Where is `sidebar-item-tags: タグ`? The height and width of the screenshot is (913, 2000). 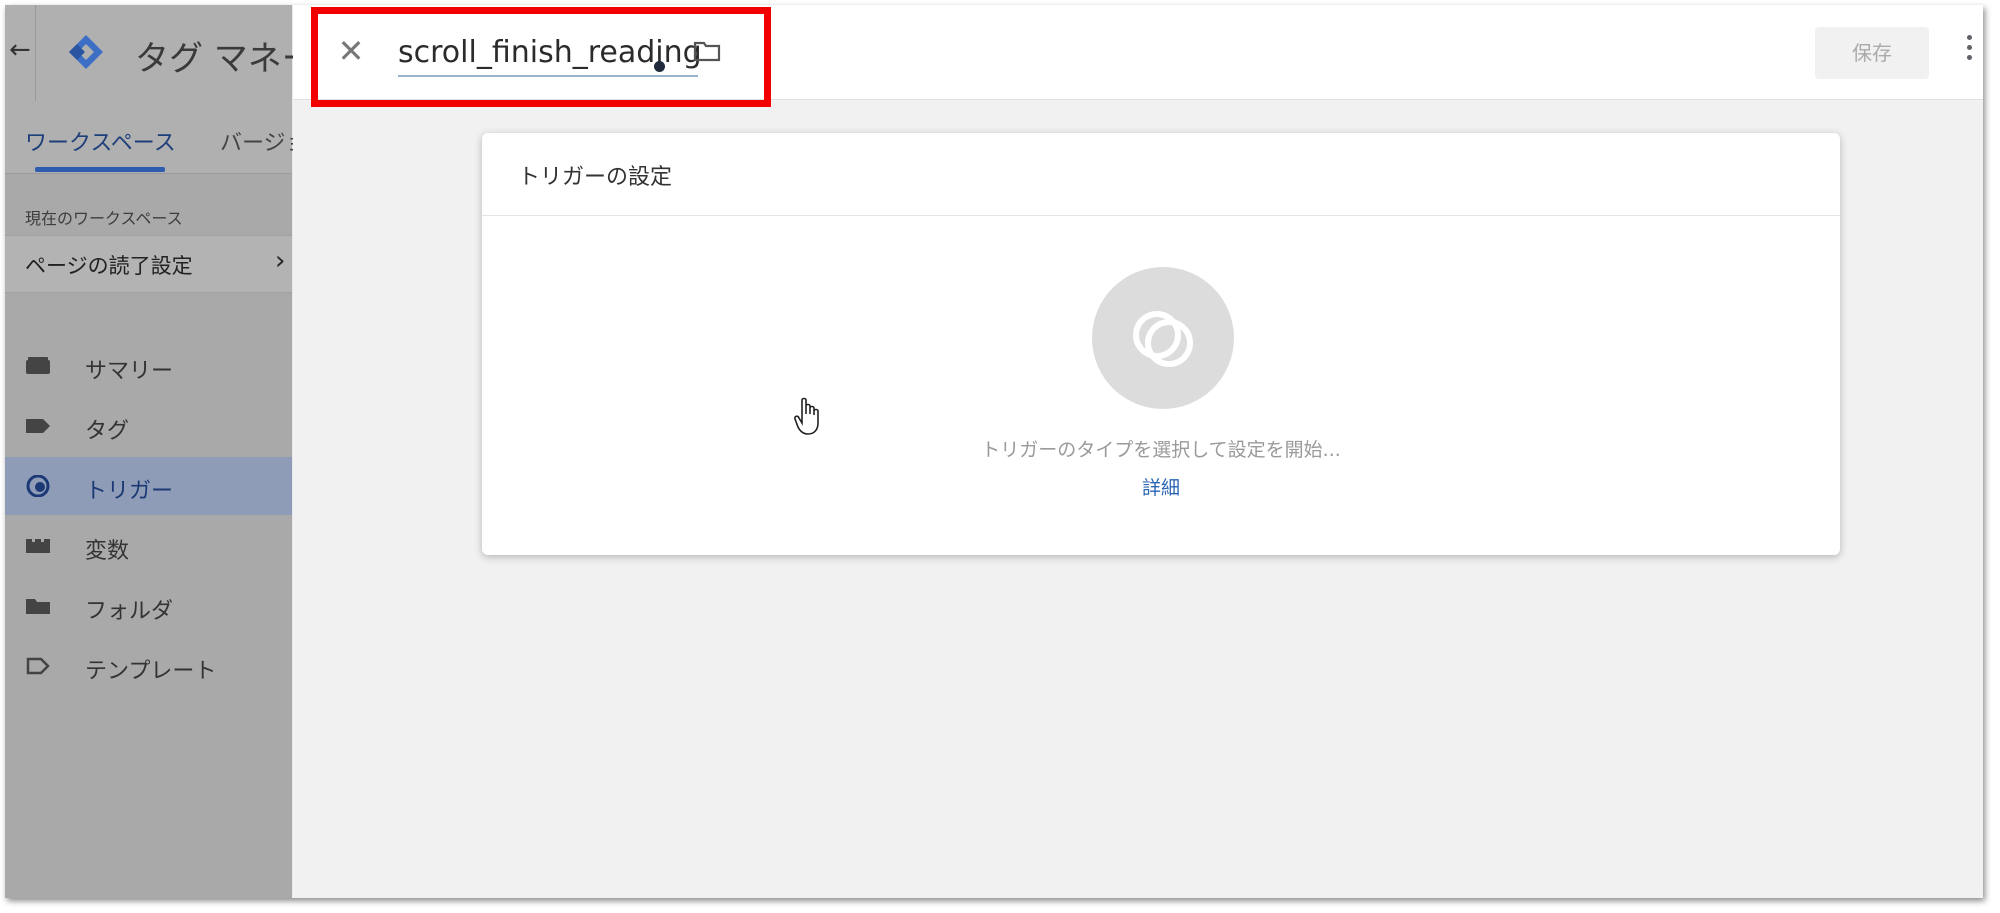
sidebar-item-tags: タグ is located at coordinates (148, 426).